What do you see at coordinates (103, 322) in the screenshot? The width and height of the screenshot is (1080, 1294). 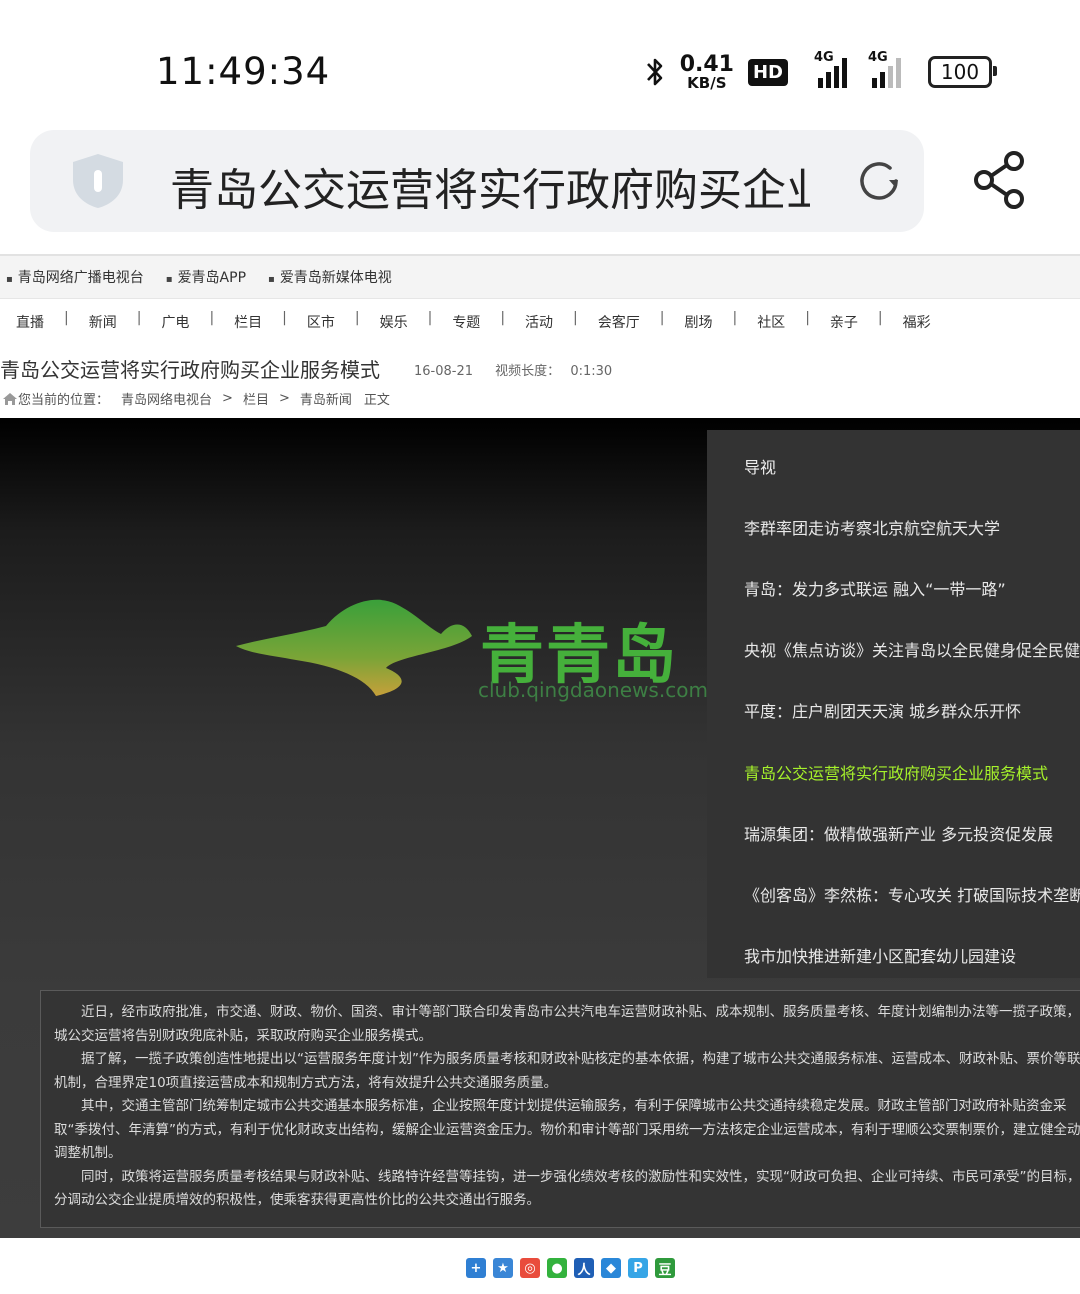 I see `nav-item-news: 新闻` at bounding box center [103, 322].